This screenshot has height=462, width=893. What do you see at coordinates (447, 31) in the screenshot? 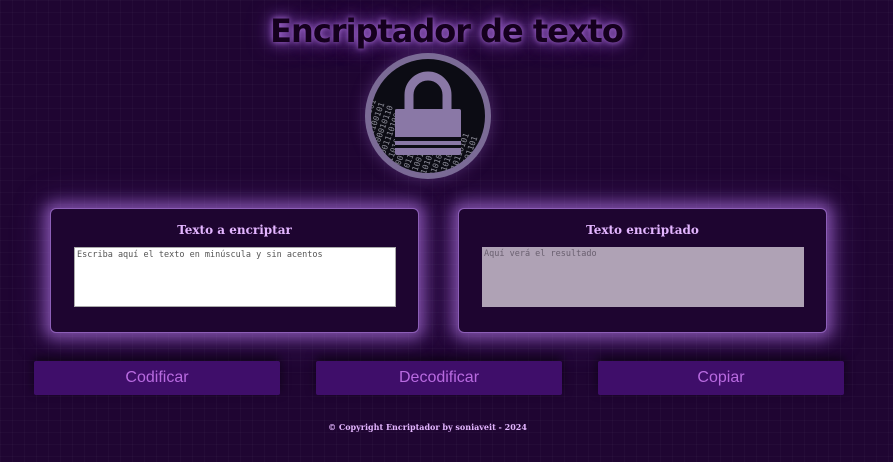
I see `page-title: Encriptador de texto` at bounding box center [447, 31].